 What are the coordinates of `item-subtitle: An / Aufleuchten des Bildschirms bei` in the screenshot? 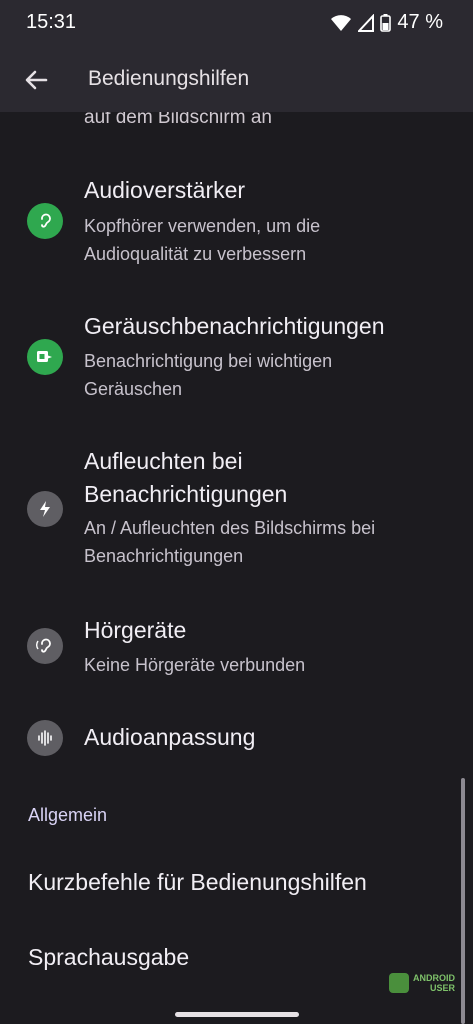 It's located at (230, 528).